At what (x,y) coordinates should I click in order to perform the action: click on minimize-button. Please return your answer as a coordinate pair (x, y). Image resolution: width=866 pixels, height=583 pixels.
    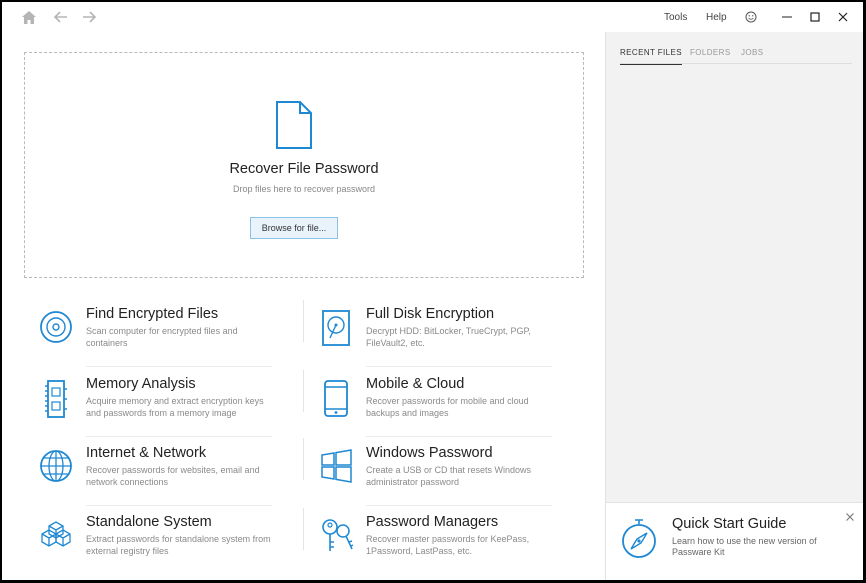
    Looking at the image, I should click on (787, 17).